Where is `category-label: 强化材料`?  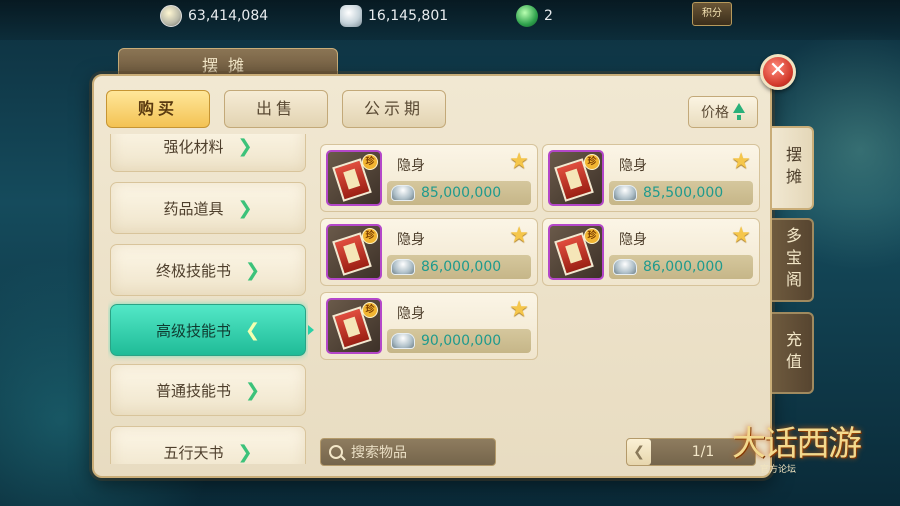 category-label: 强化材料 is located at coordinates (193, 146).